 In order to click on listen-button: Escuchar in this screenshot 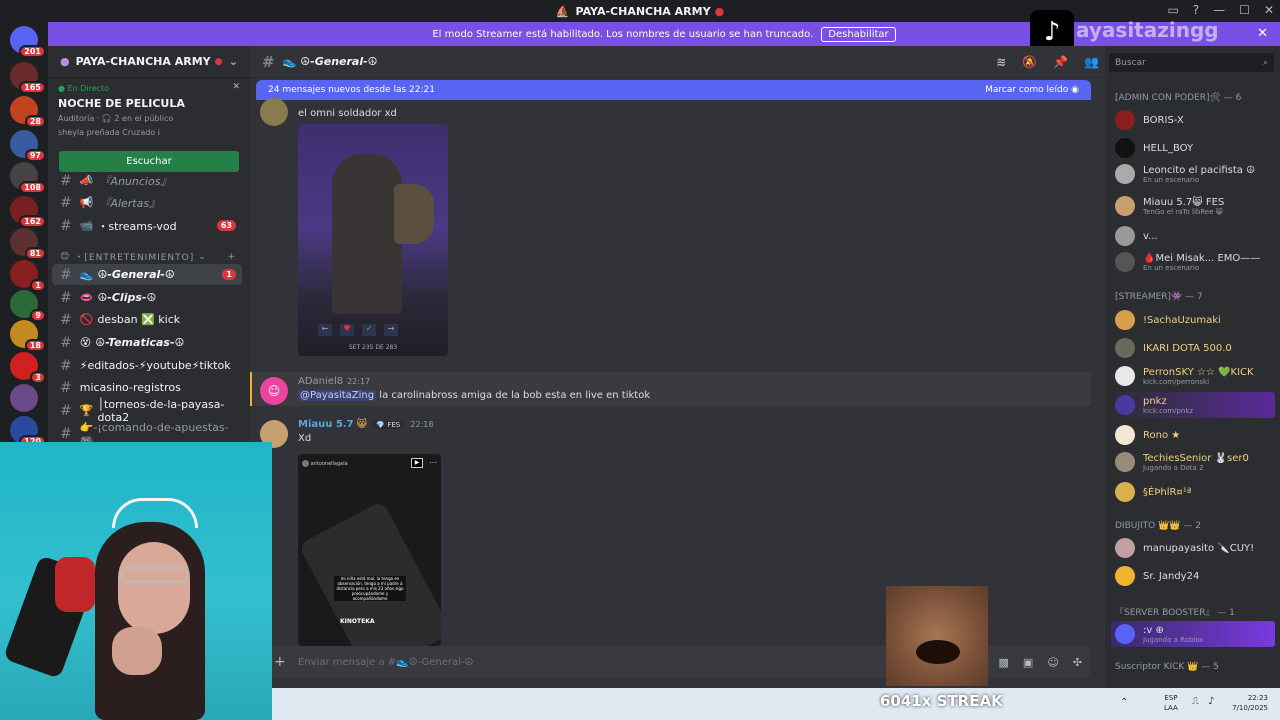, I will do `click(149, 161)`.